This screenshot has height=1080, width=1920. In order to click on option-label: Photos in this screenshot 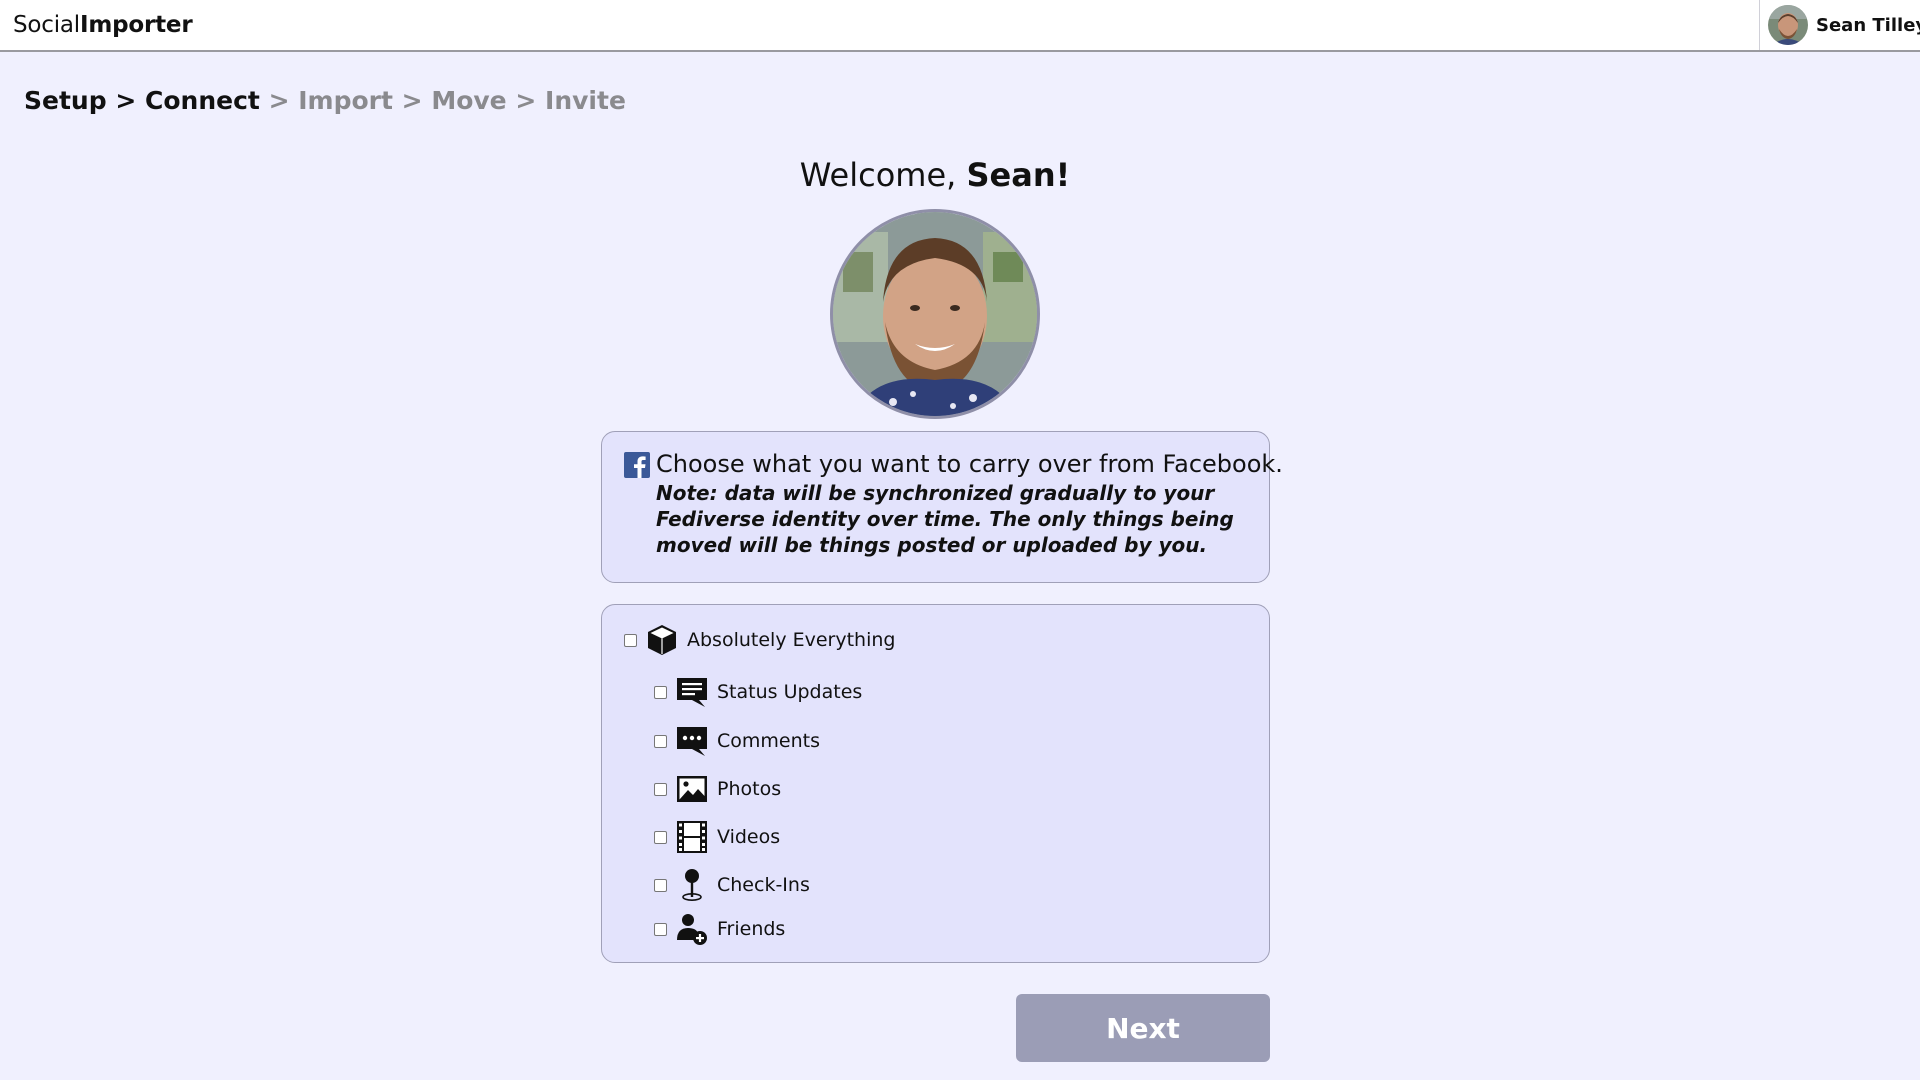, I will do `click(749, 789)`.